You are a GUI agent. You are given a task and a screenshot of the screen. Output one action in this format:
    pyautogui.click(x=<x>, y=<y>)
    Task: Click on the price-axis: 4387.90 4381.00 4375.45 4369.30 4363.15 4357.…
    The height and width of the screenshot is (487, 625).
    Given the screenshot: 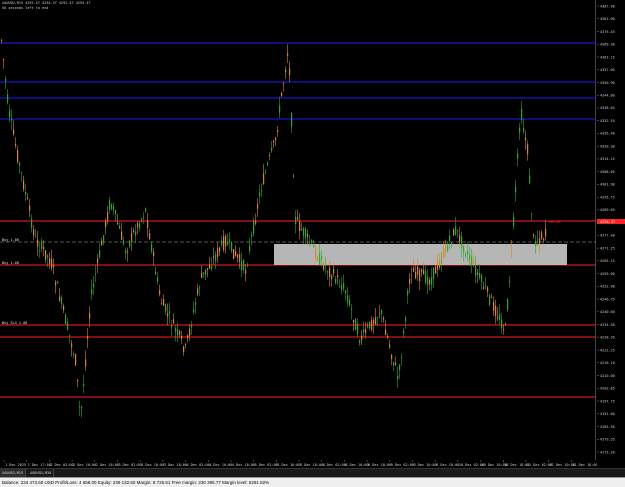 What is the action you would take?
    pyautogui.click(x=611, y=229)
    